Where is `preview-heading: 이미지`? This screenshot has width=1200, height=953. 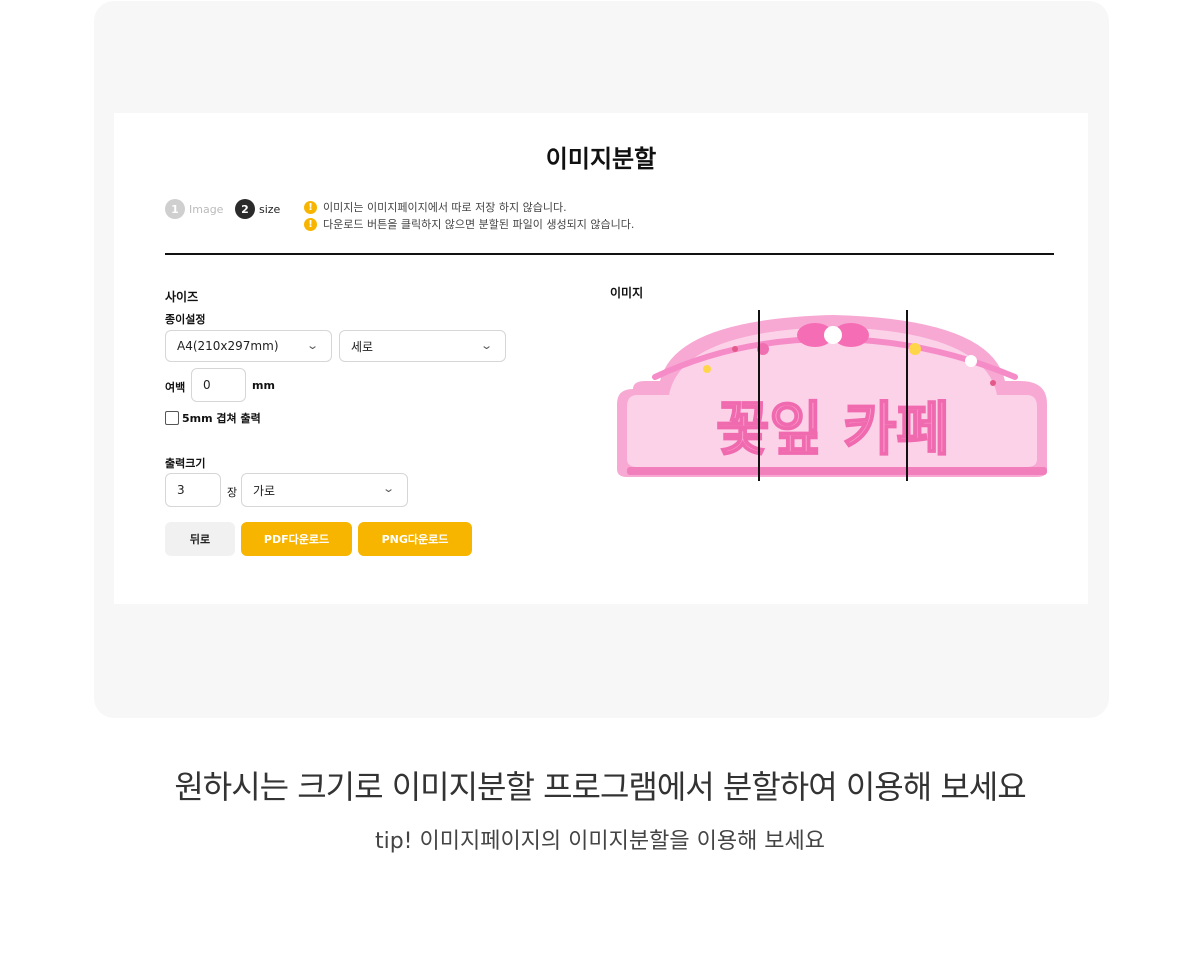 preview-heading: 이미지 is located at coordinates (627, 293).